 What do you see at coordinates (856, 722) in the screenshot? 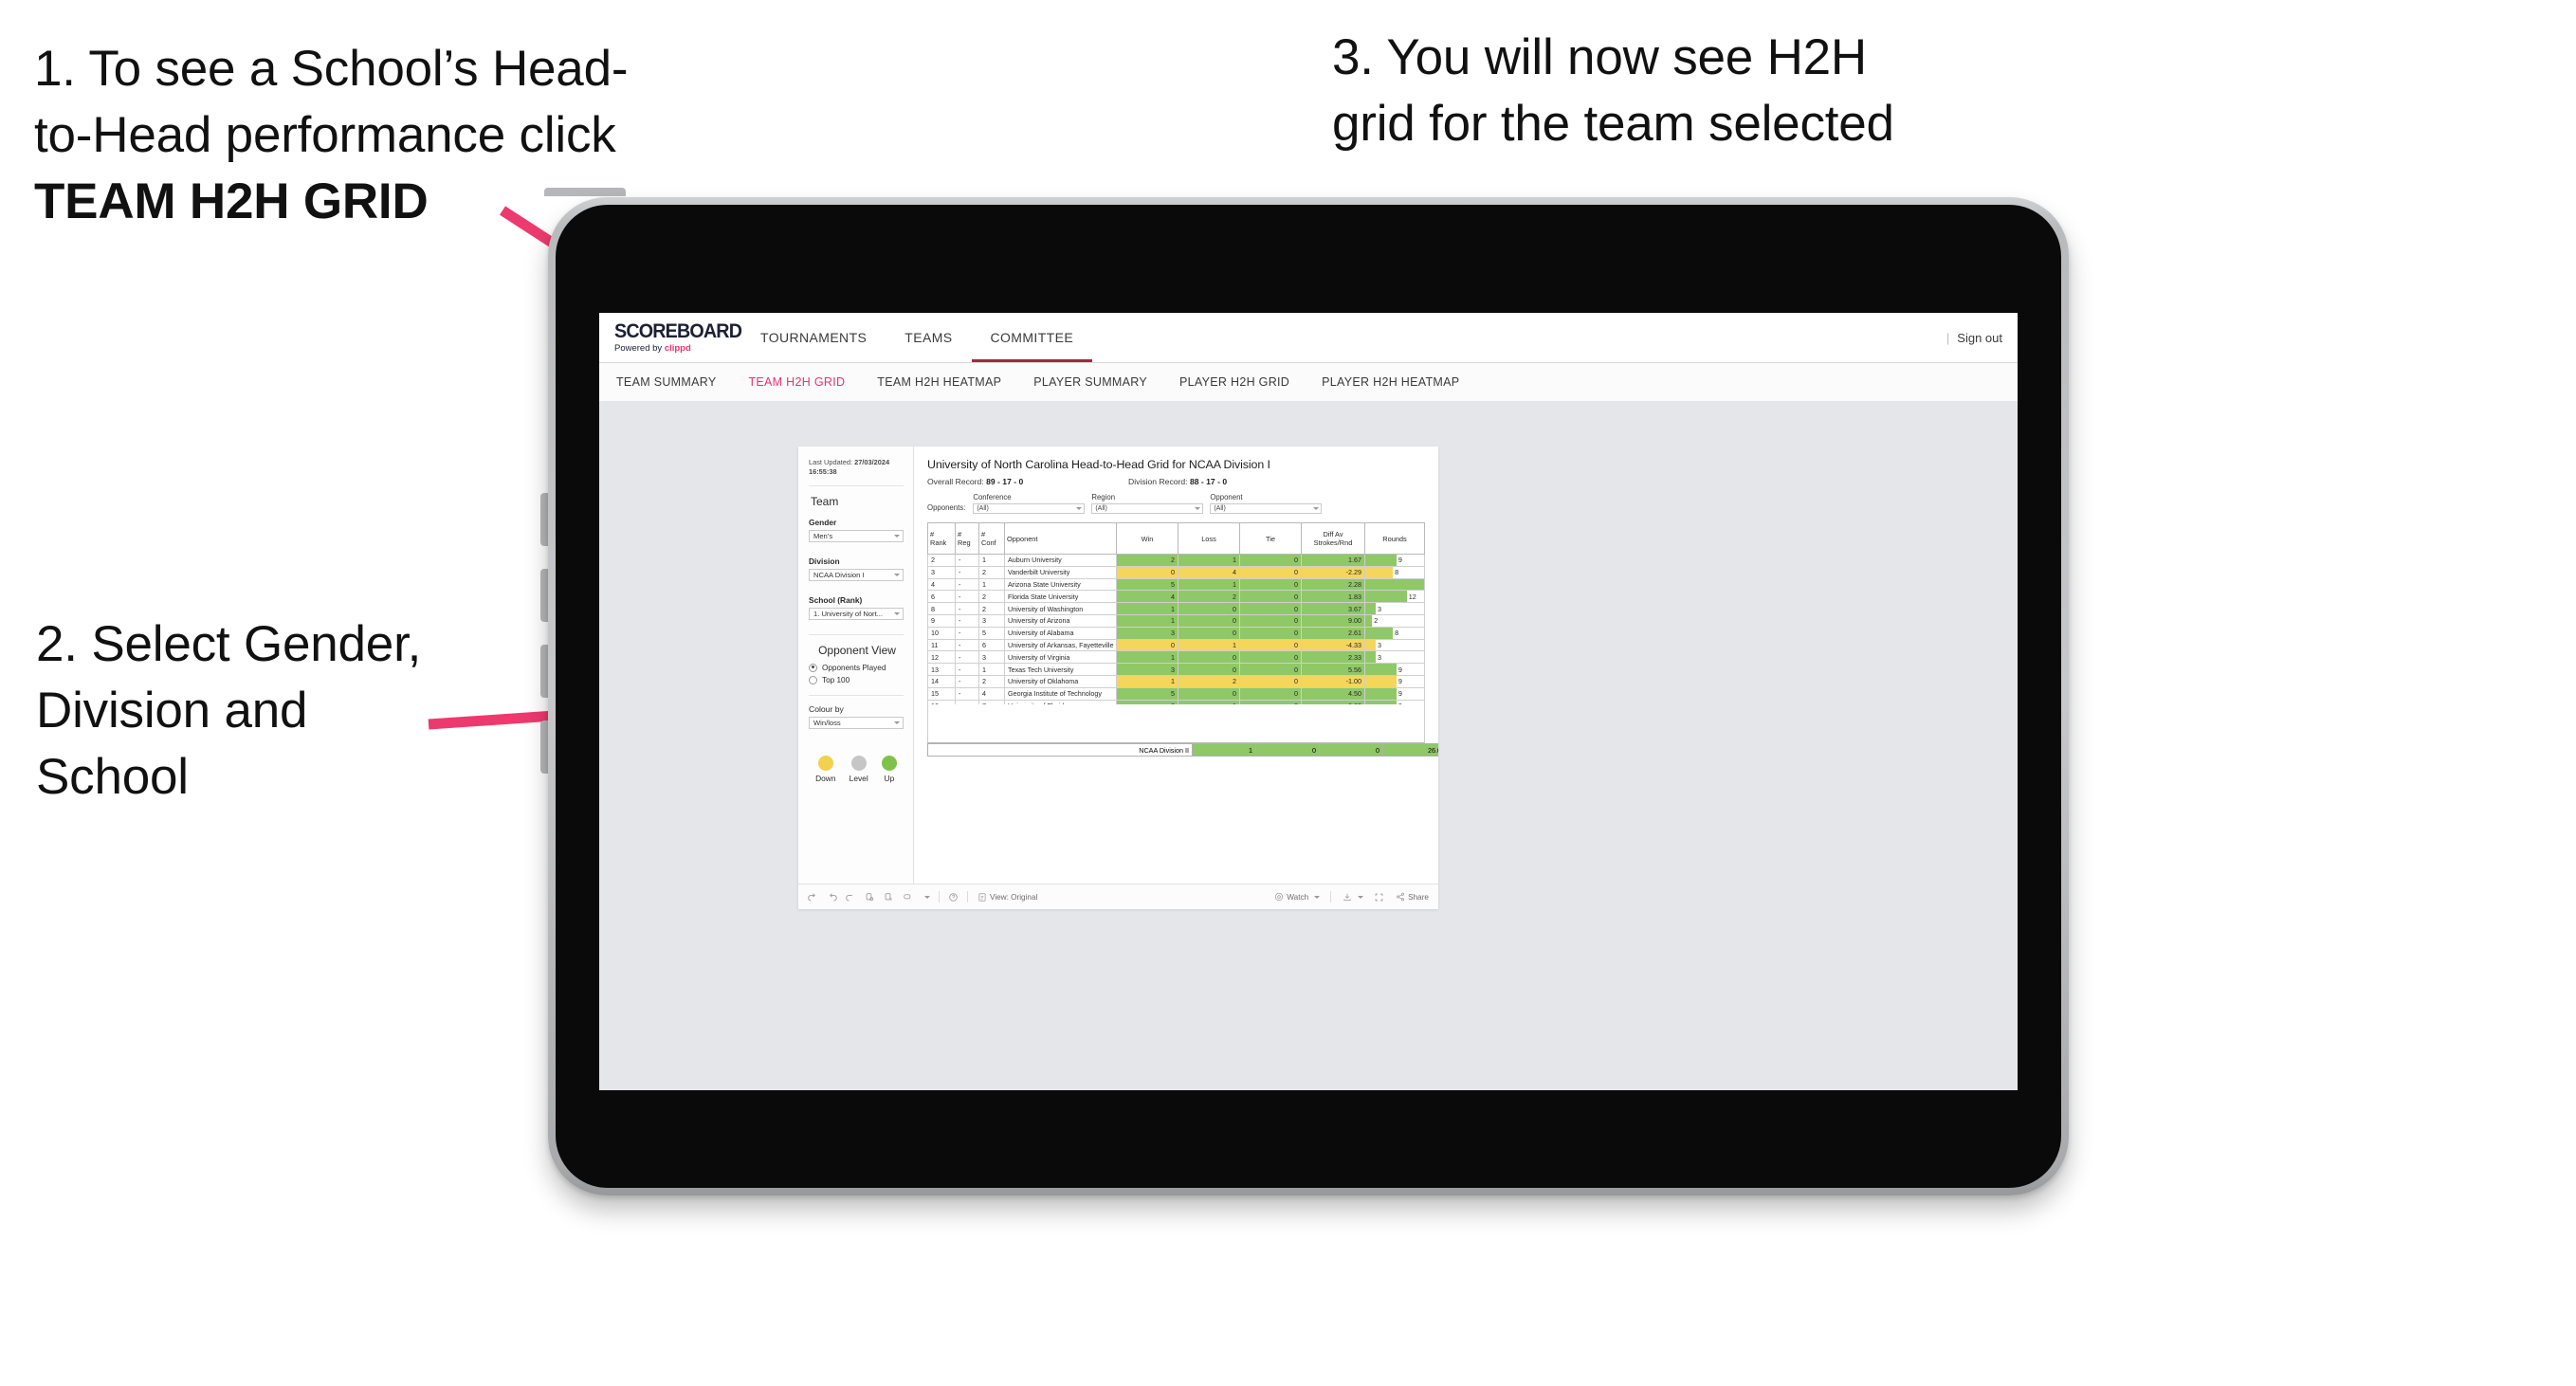
I see `colour-by-select: Win/loss` at bounding box center [856, 722].